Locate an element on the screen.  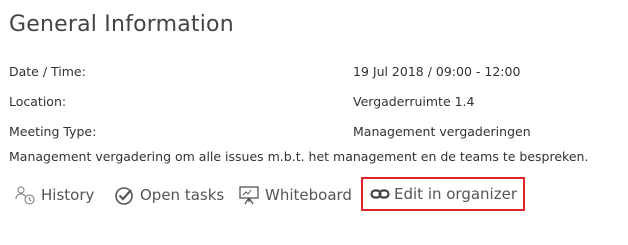
detail-row-location: Location: Vergaderruimte 1.4 is located at coordinates (309, 104).